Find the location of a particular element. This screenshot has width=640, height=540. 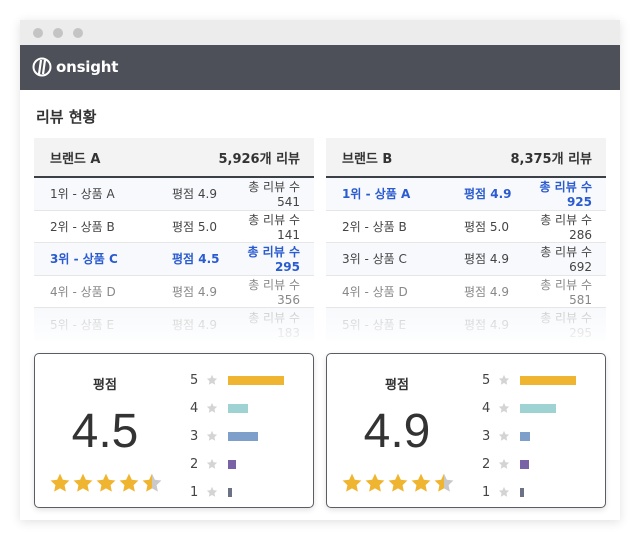

rating-score: 4.9 is located at coordinates (397, 431).